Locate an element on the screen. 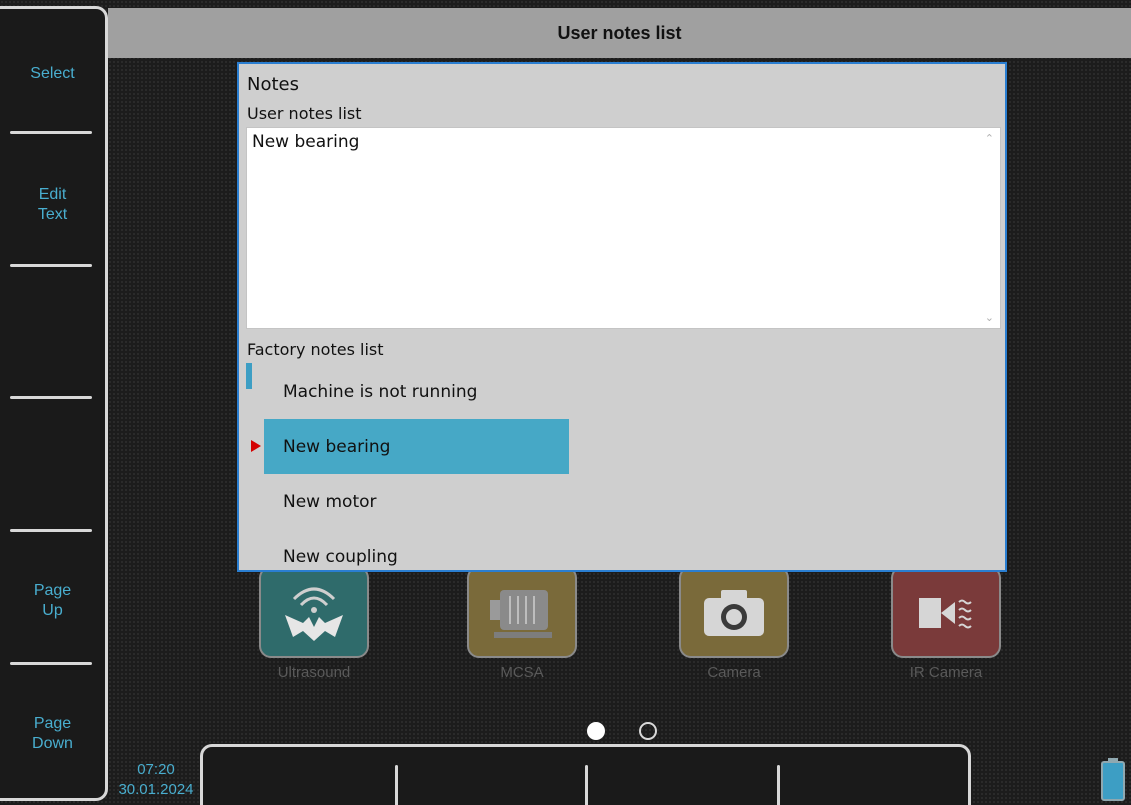  motor-icon is located at coordinates (522, 612).